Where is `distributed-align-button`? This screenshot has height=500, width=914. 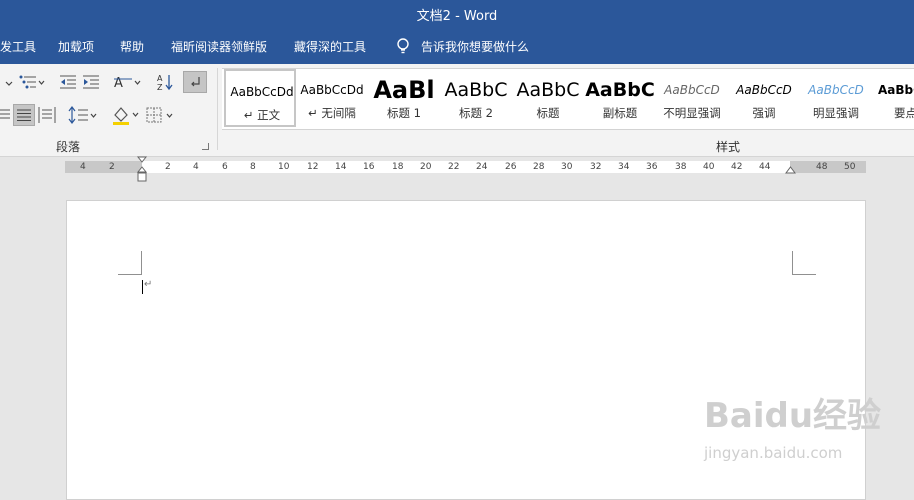
distributed-align-button is located at coordinates (24, 115).